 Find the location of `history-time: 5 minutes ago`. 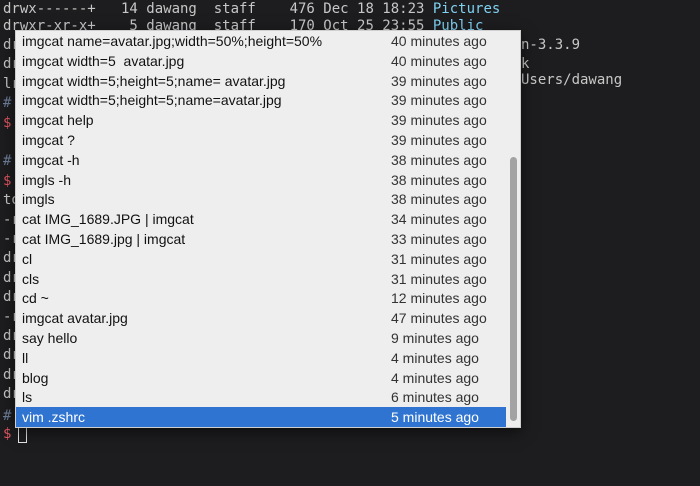

history-time: 5 minutes ago is located at coordinates (435, 417).